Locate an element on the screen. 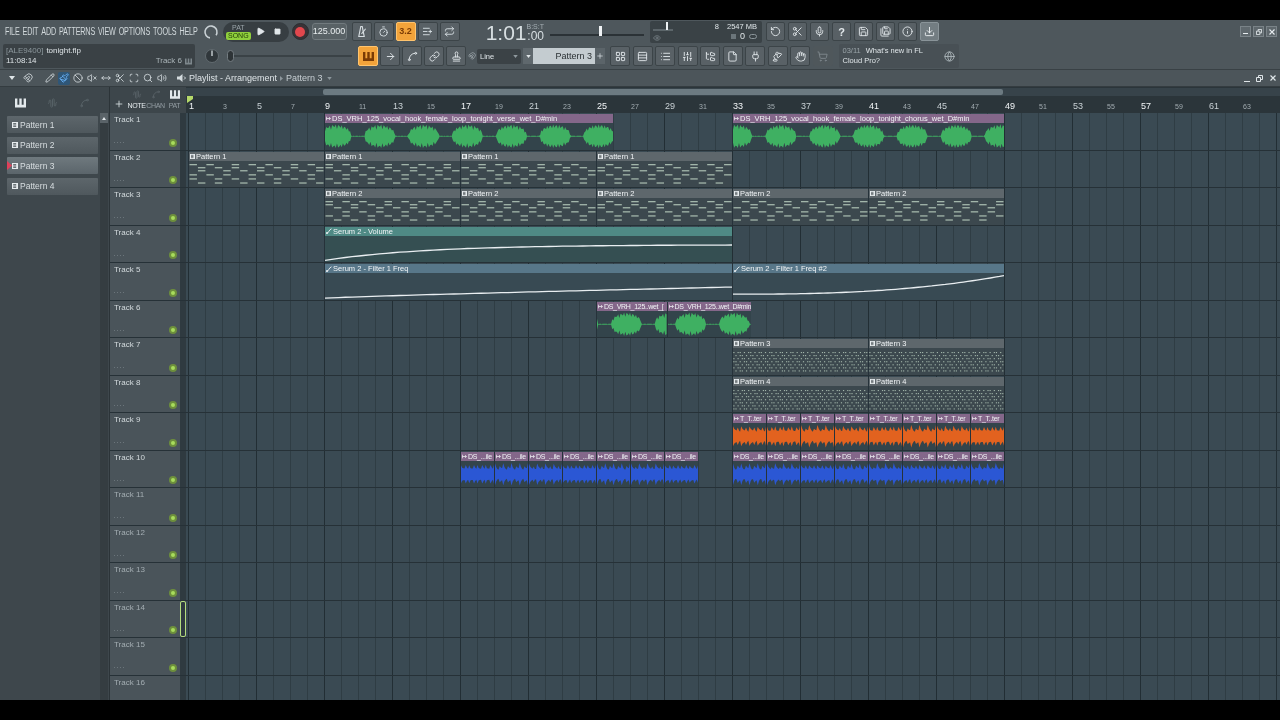 This screenshot has height=720, width=1280. track-header: Track 3 is located at coordinates (145, 206).